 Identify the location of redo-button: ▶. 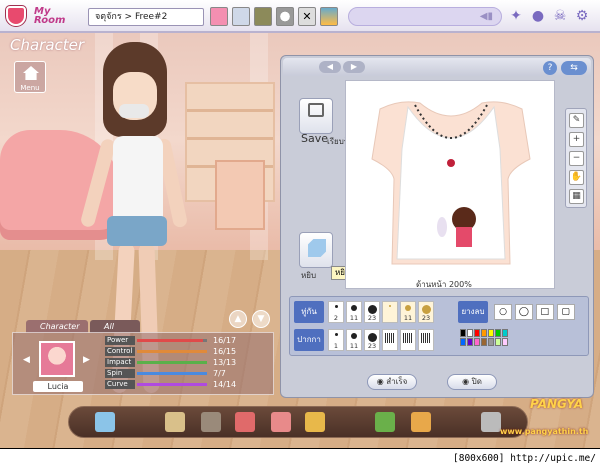
(354, 67).